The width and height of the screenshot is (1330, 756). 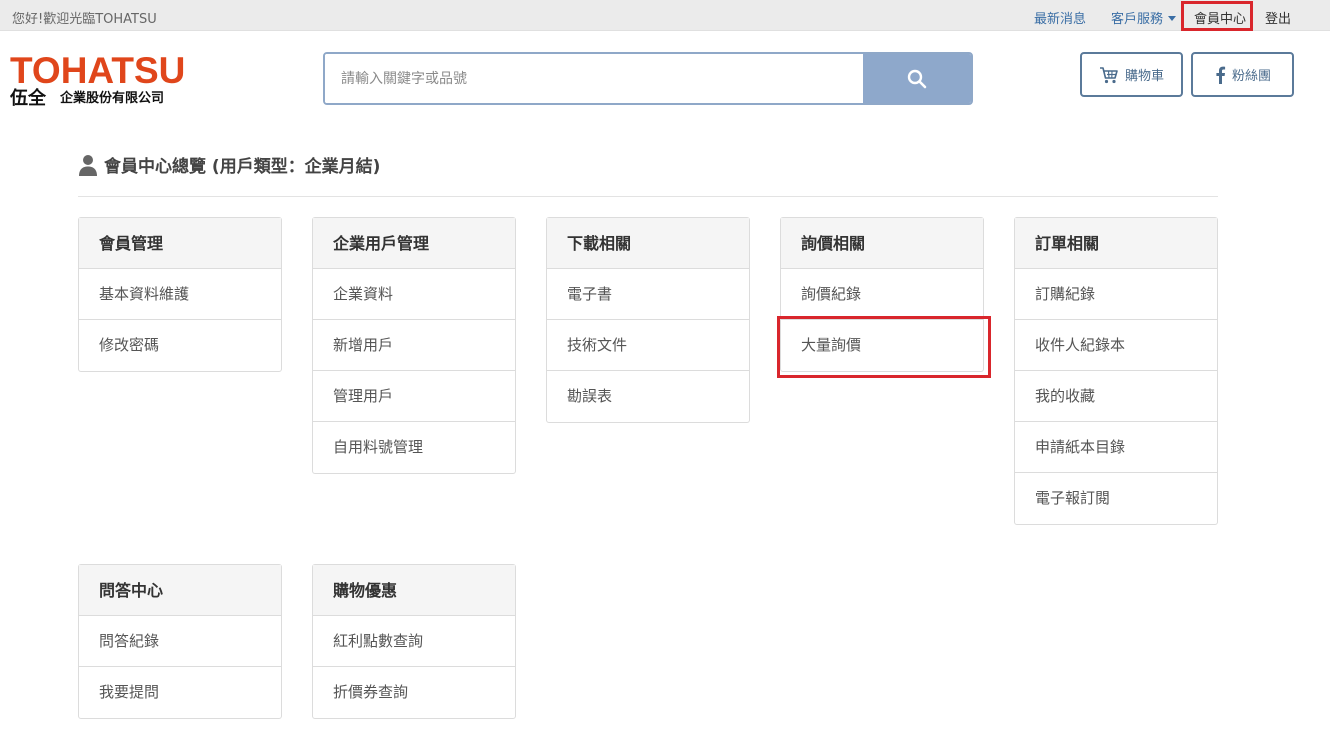 I want to click on menu-item-order-records: 訂購紀錄, so click(x=1116, y=294).